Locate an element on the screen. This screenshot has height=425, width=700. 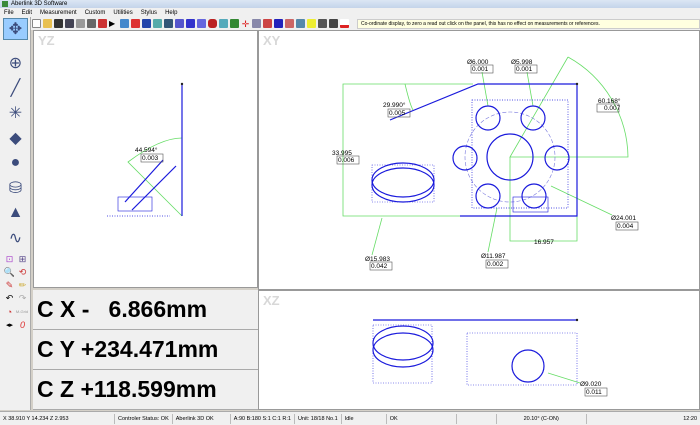
menu-help: Help is located at coordinates (171, 13).